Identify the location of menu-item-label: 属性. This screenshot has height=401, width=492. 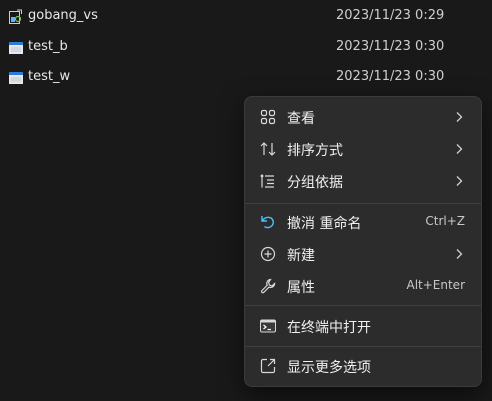
(301, 288).